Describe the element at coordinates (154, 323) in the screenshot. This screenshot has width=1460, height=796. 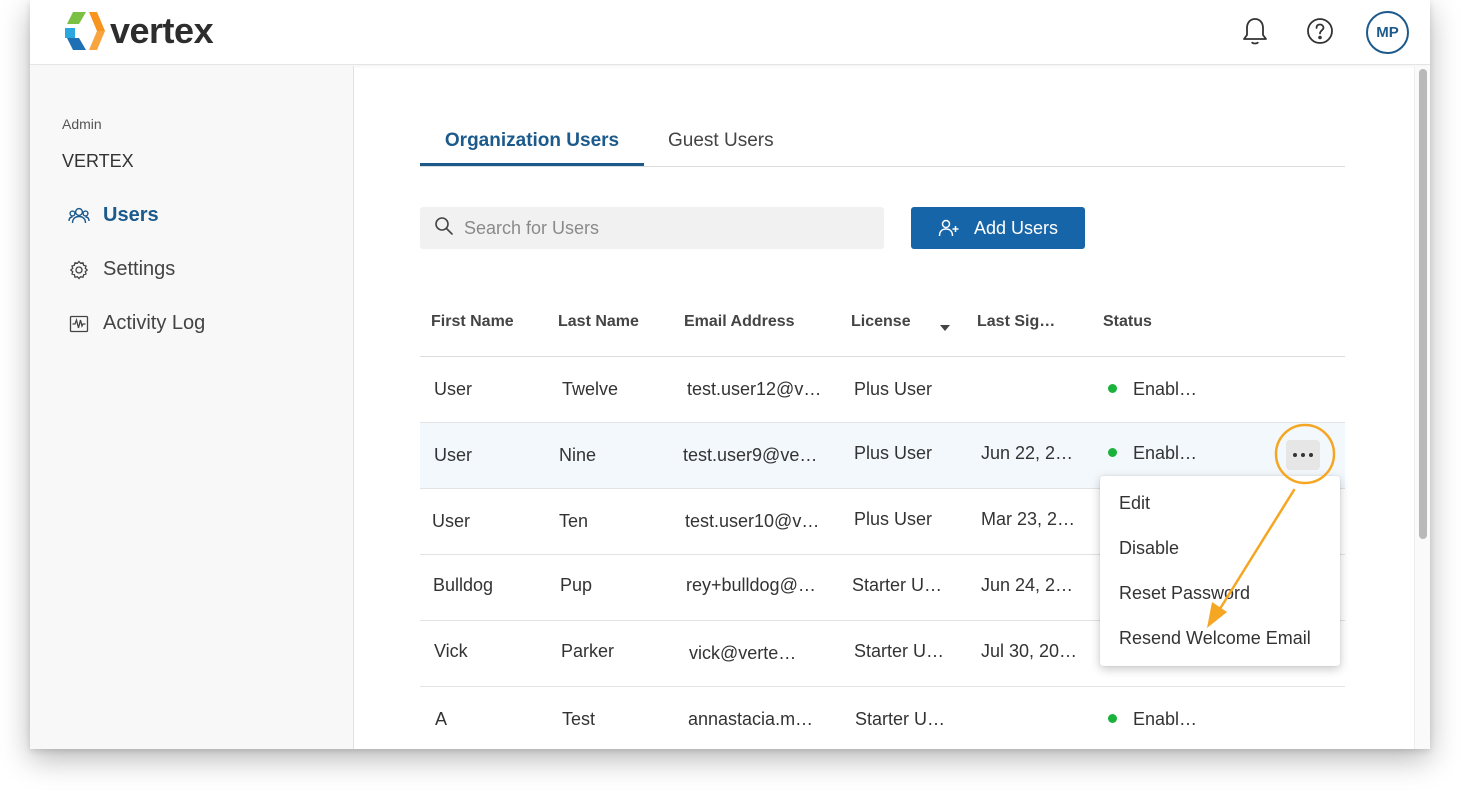
I see `sidebar-item-label: Activity Log` at that location.